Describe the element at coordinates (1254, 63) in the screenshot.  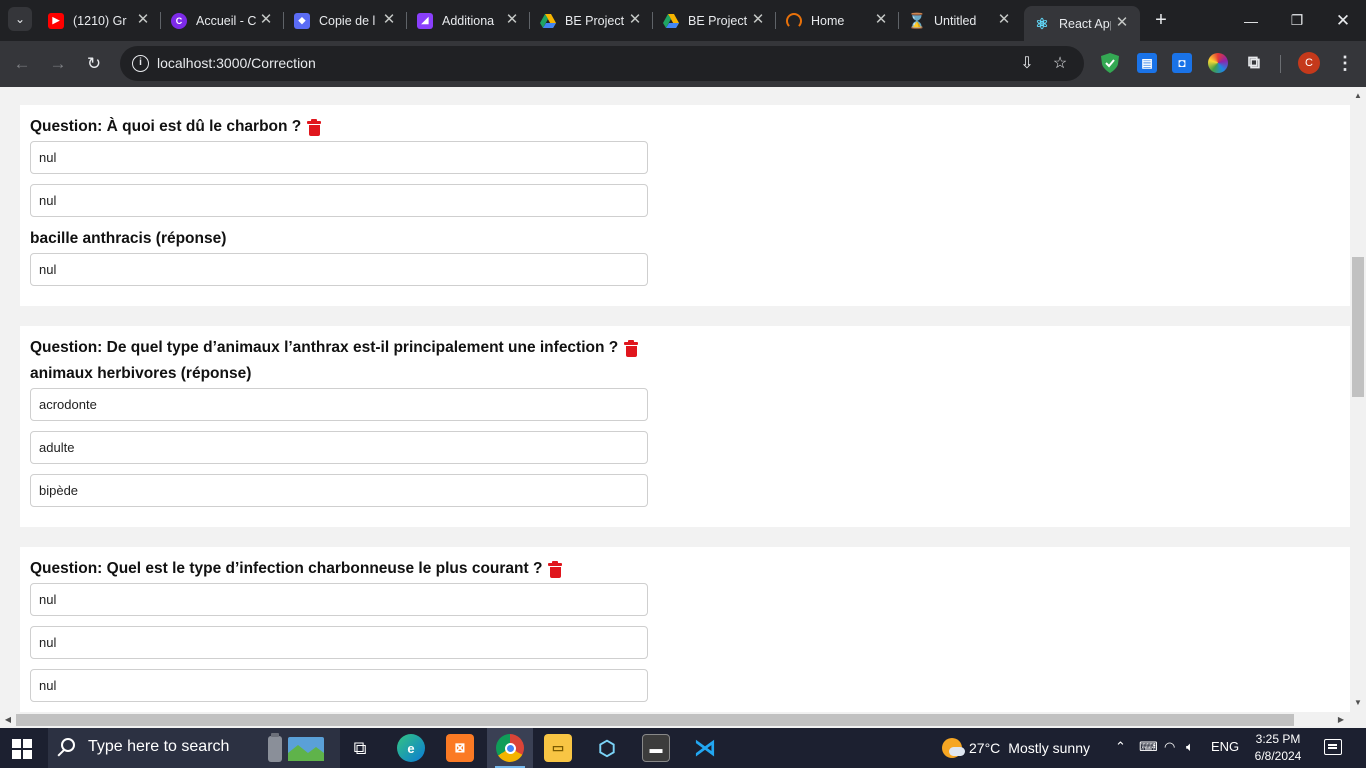
I see `extensions-puzzle-icon: ⧉` at that location.